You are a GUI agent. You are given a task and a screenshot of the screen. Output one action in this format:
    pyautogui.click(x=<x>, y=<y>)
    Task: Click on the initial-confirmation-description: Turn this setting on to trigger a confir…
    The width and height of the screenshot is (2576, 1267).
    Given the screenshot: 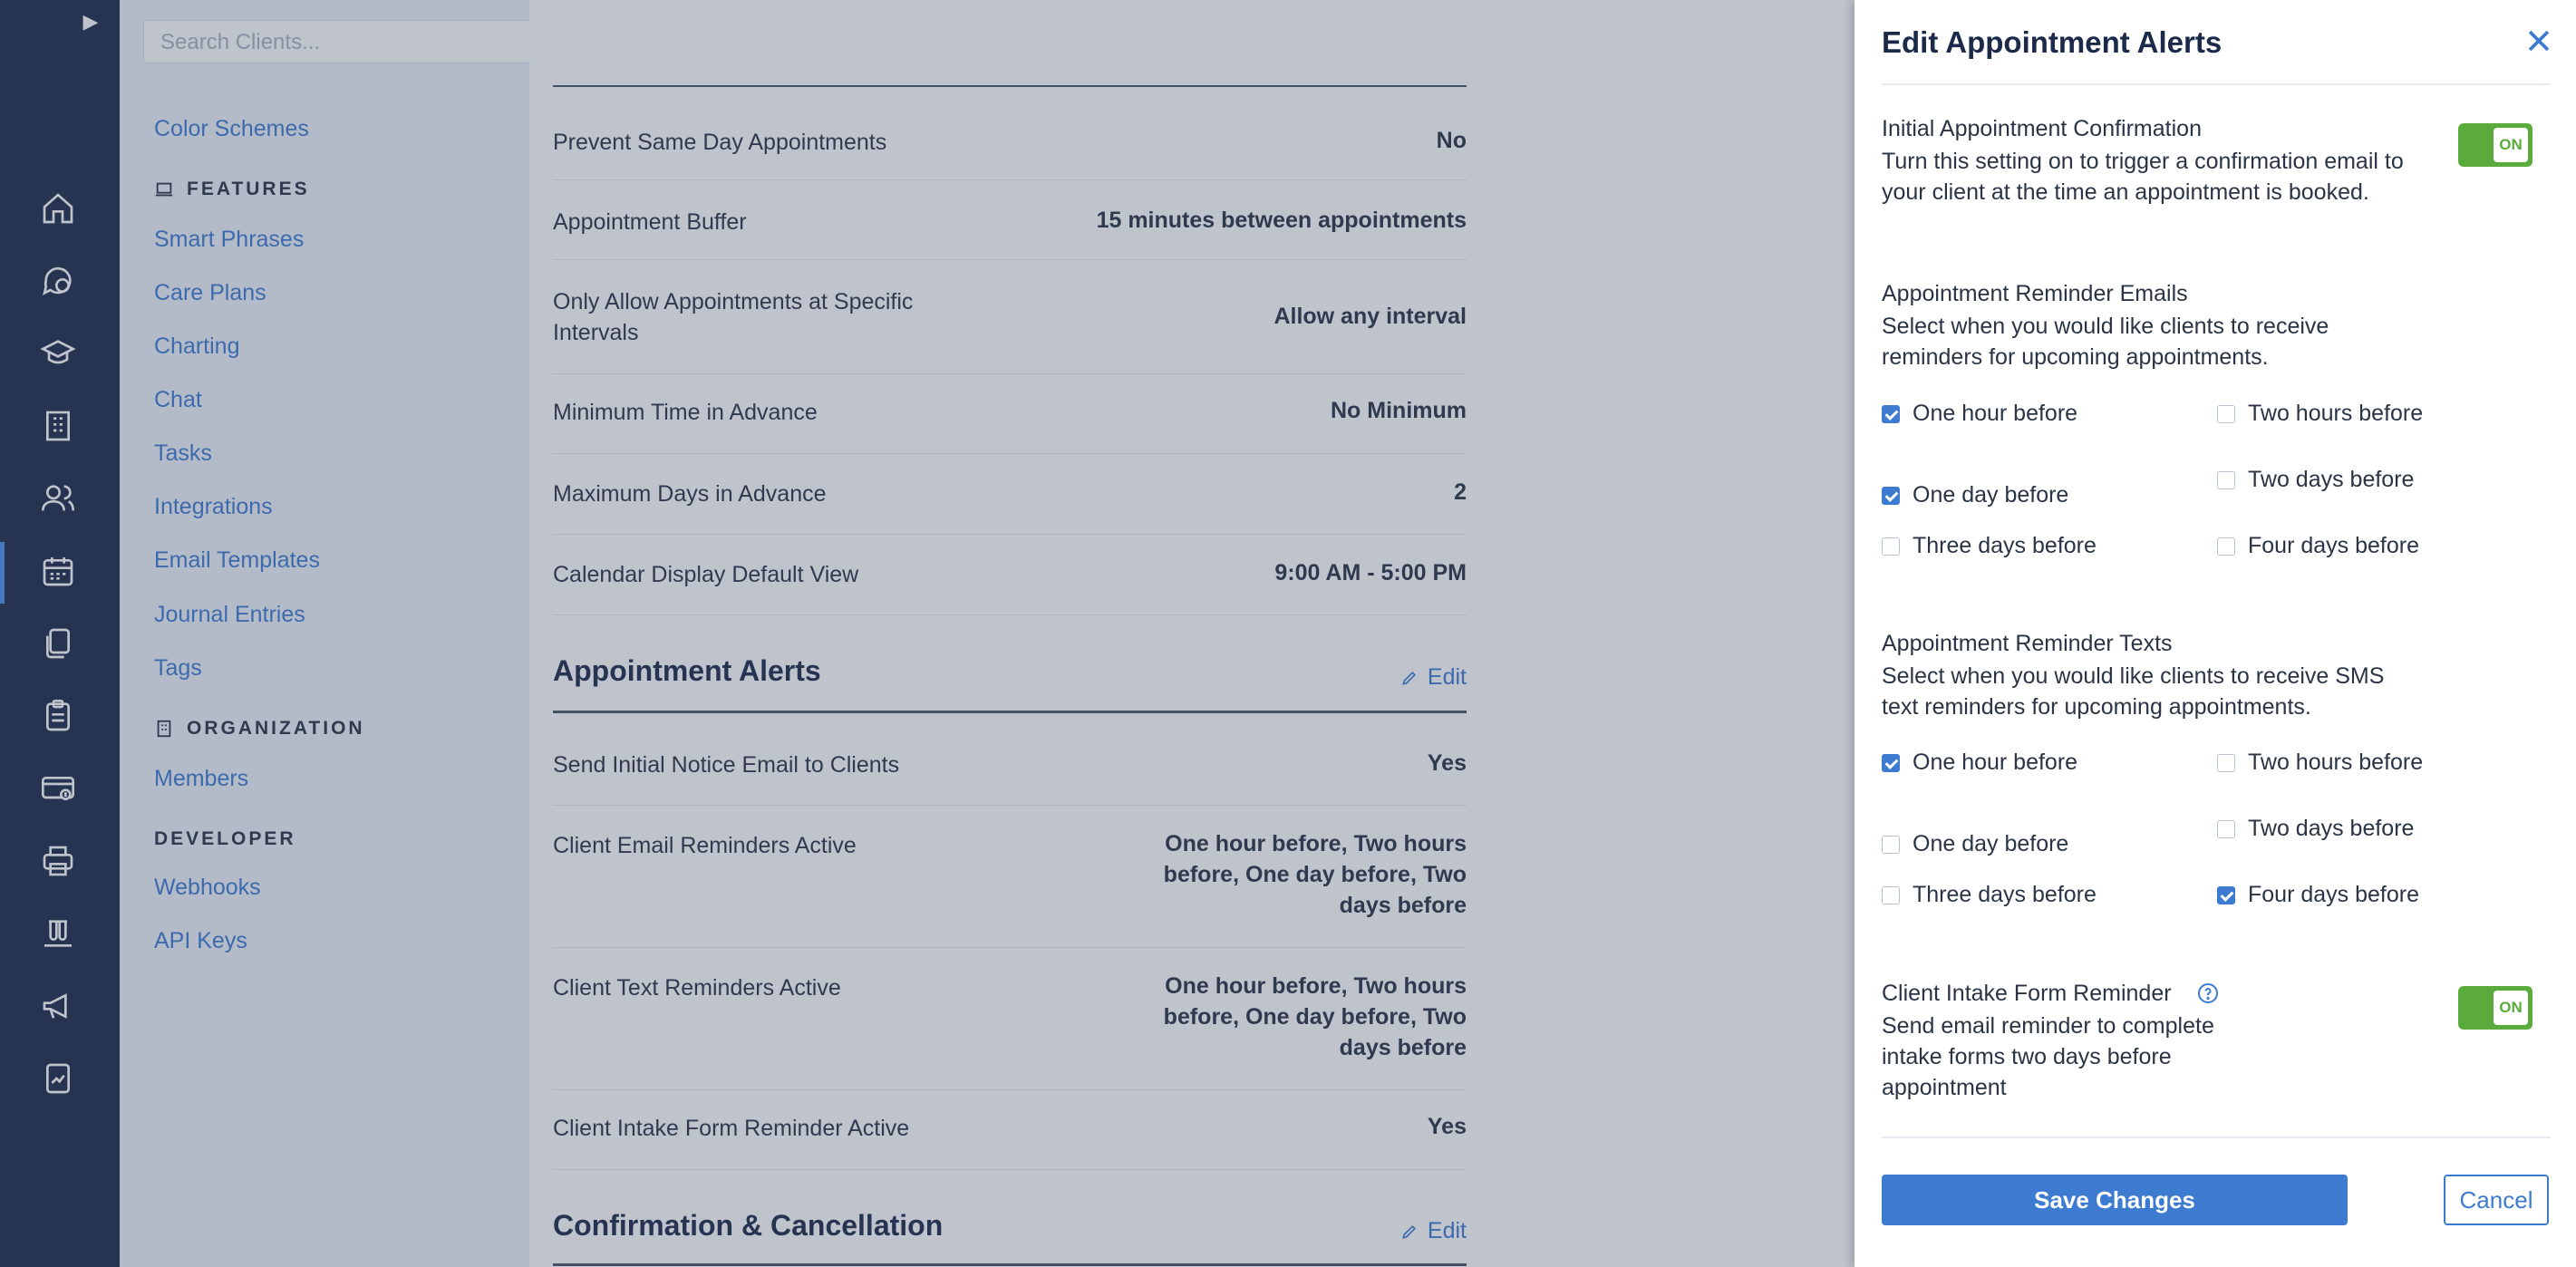 What is the action you would take?
    pyautogui.click(x=2143, y=177)
    